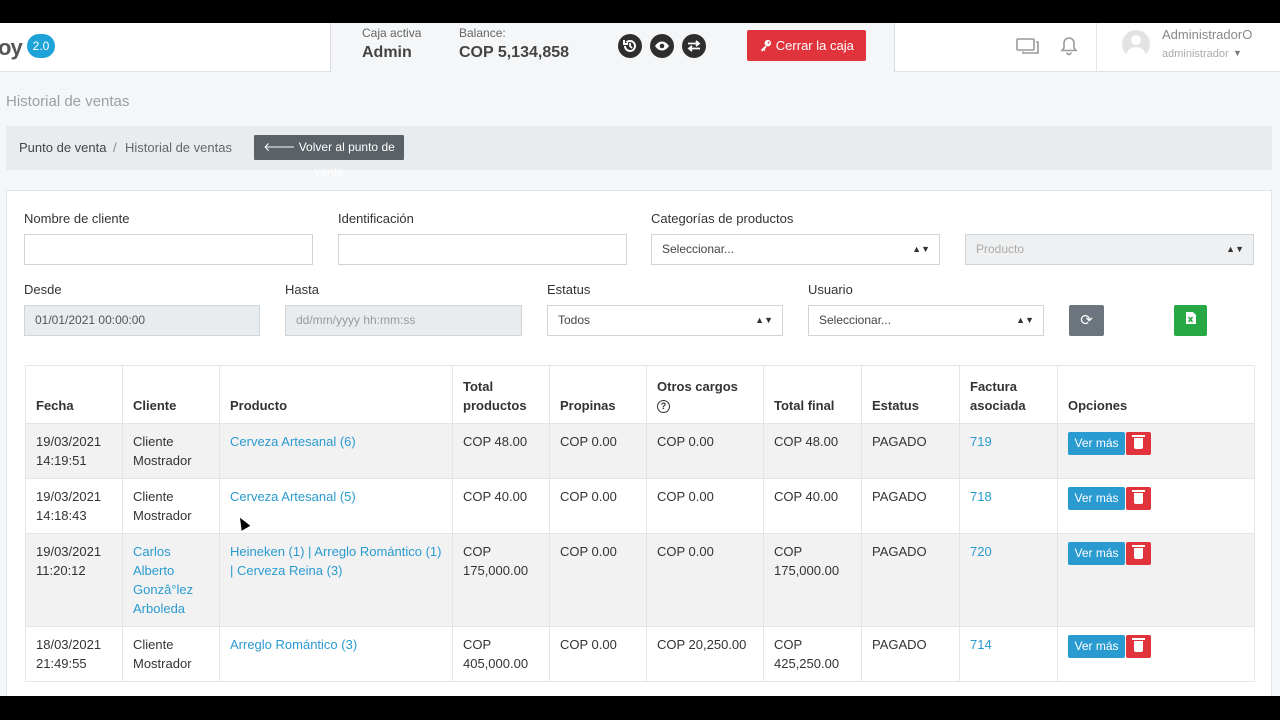 The height and width of the screenshot is (720, 1280). I want to click on categories-label: Categorías de productos, so click(722, 218).